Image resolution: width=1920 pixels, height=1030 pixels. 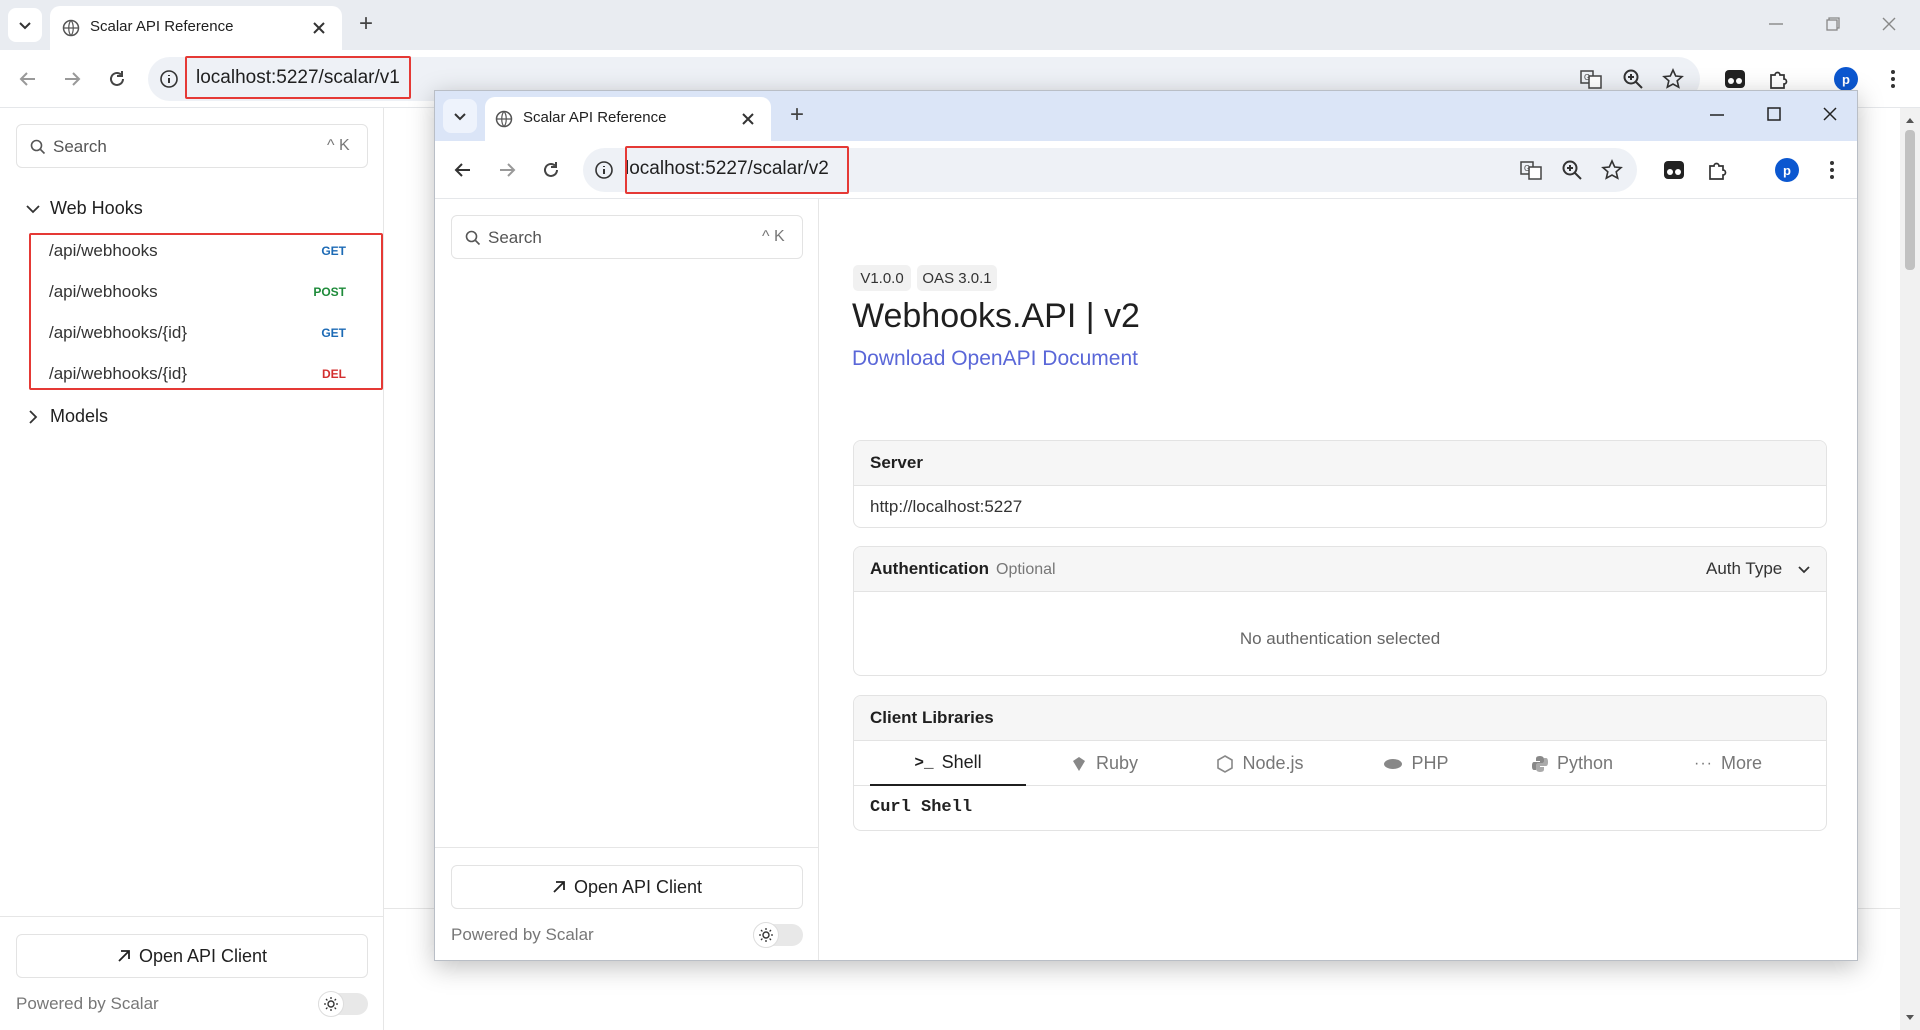 I want to click on group-label: Models, so click(x=79, y=416).